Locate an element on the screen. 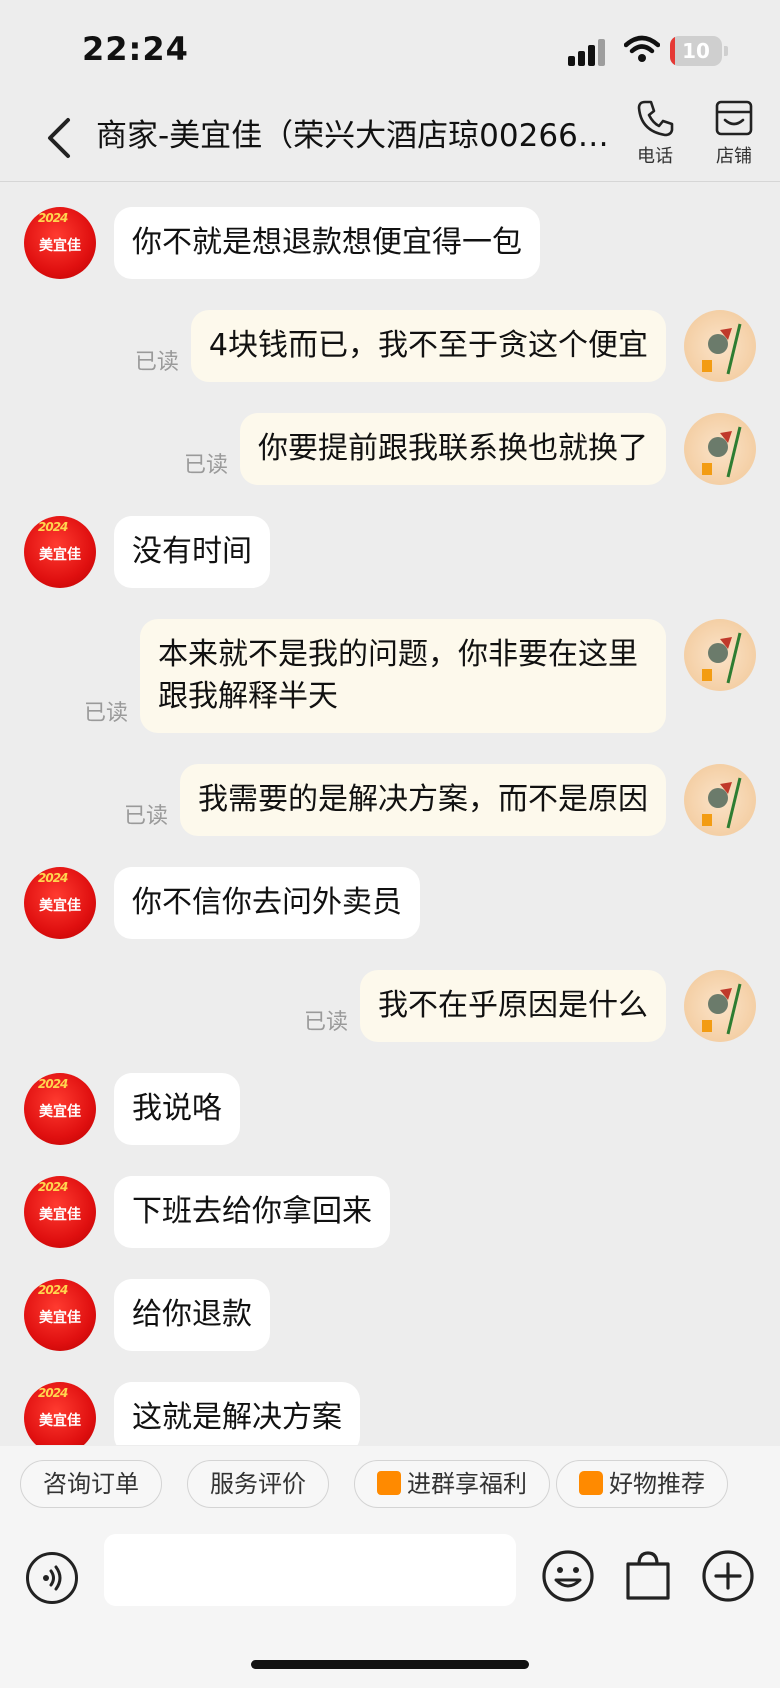  message-incoming: 2024 美宜佳 没有时间 is located at coordinates (390, 552).